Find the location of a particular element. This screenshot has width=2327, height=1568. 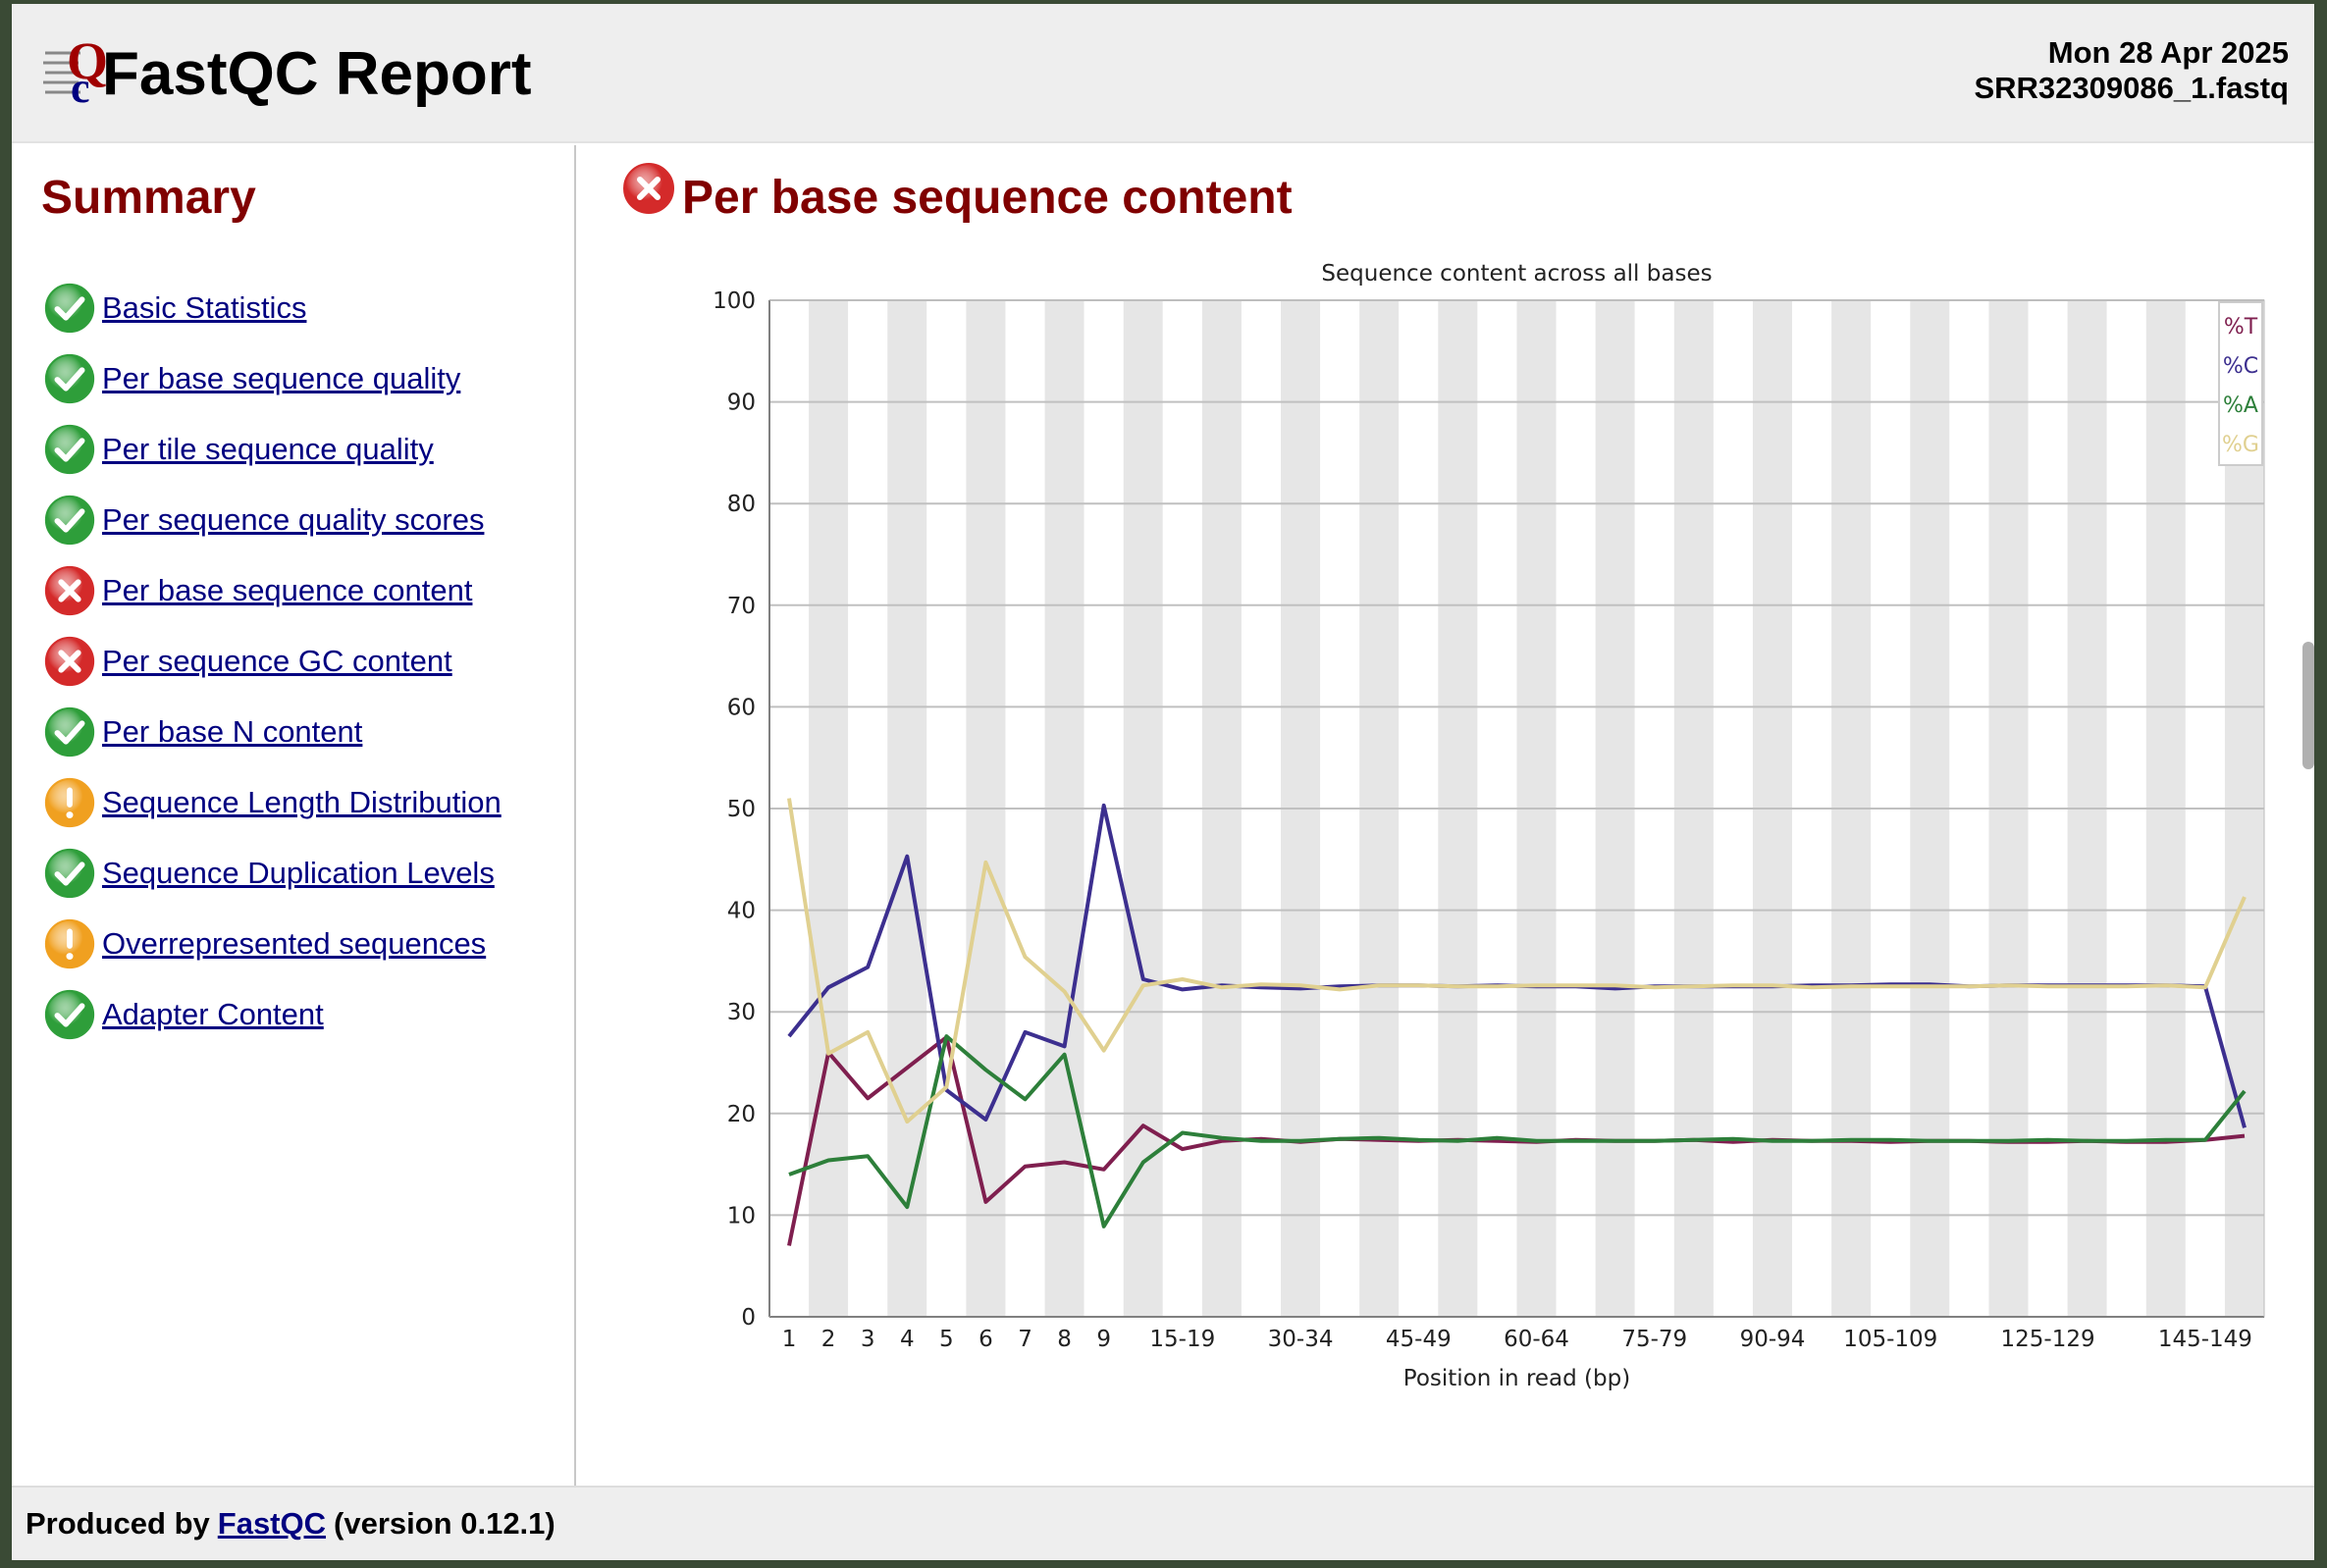

x-tick-label: 7 is located at coordinates (1025, 1339).